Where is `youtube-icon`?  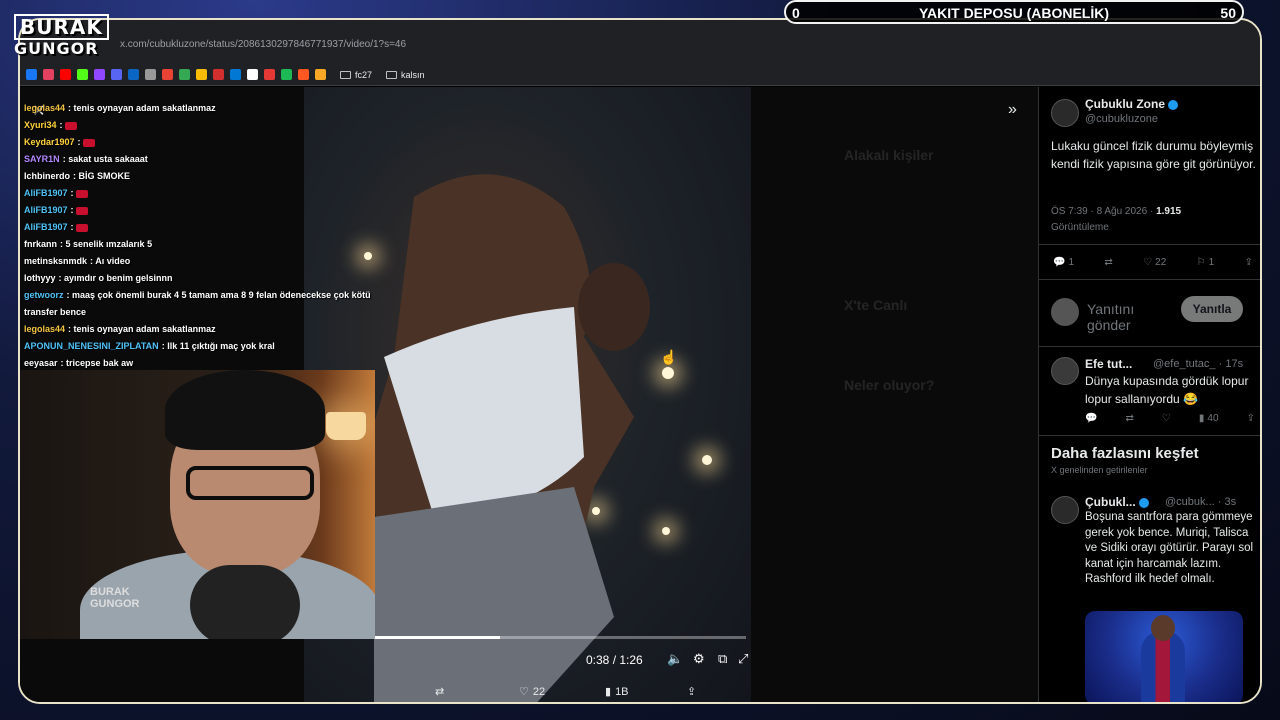 youtube-icon is located at coordinates (65, 74).